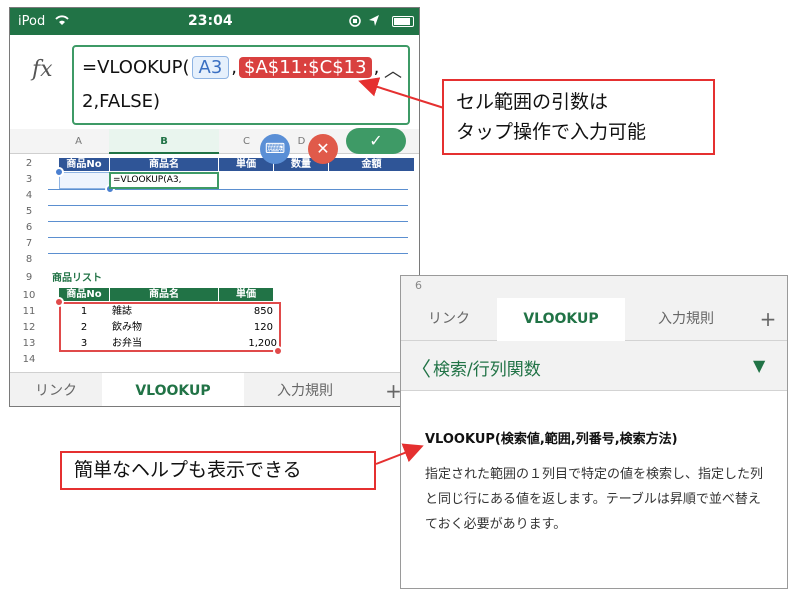 The width and height of the screenshot is (800, 600). Describe the element at coordinates (551, 132) in the screenshot. I see `callout-line-2: タップ操作で入力可能` at that location.